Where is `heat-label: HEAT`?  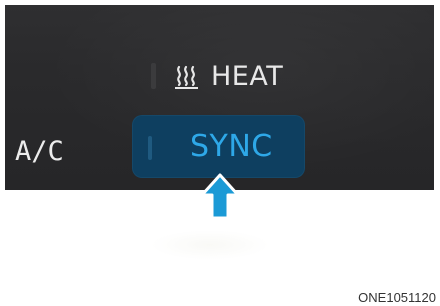 heat-label: HEAT is located at coordinates (247, 76).